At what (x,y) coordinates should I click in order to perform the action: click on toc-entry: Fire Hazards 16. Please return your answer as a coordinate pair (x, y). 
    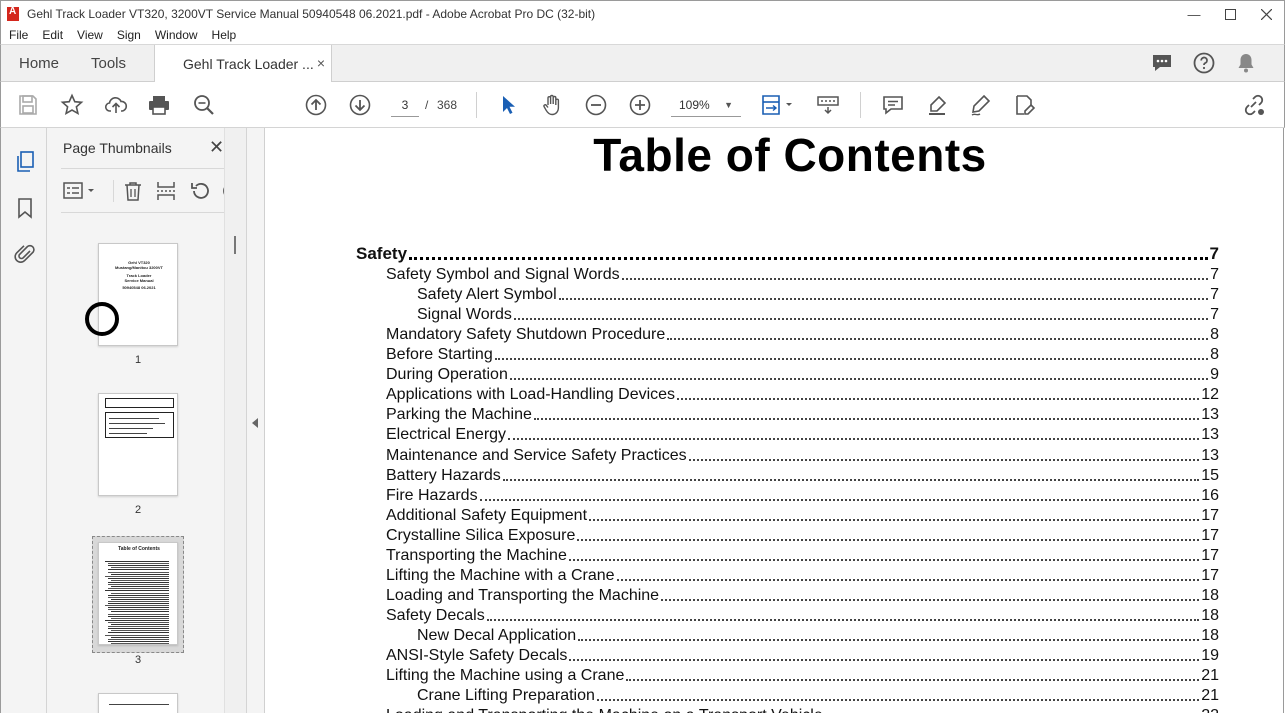
    Looking at the image, I should click on (802, 495).